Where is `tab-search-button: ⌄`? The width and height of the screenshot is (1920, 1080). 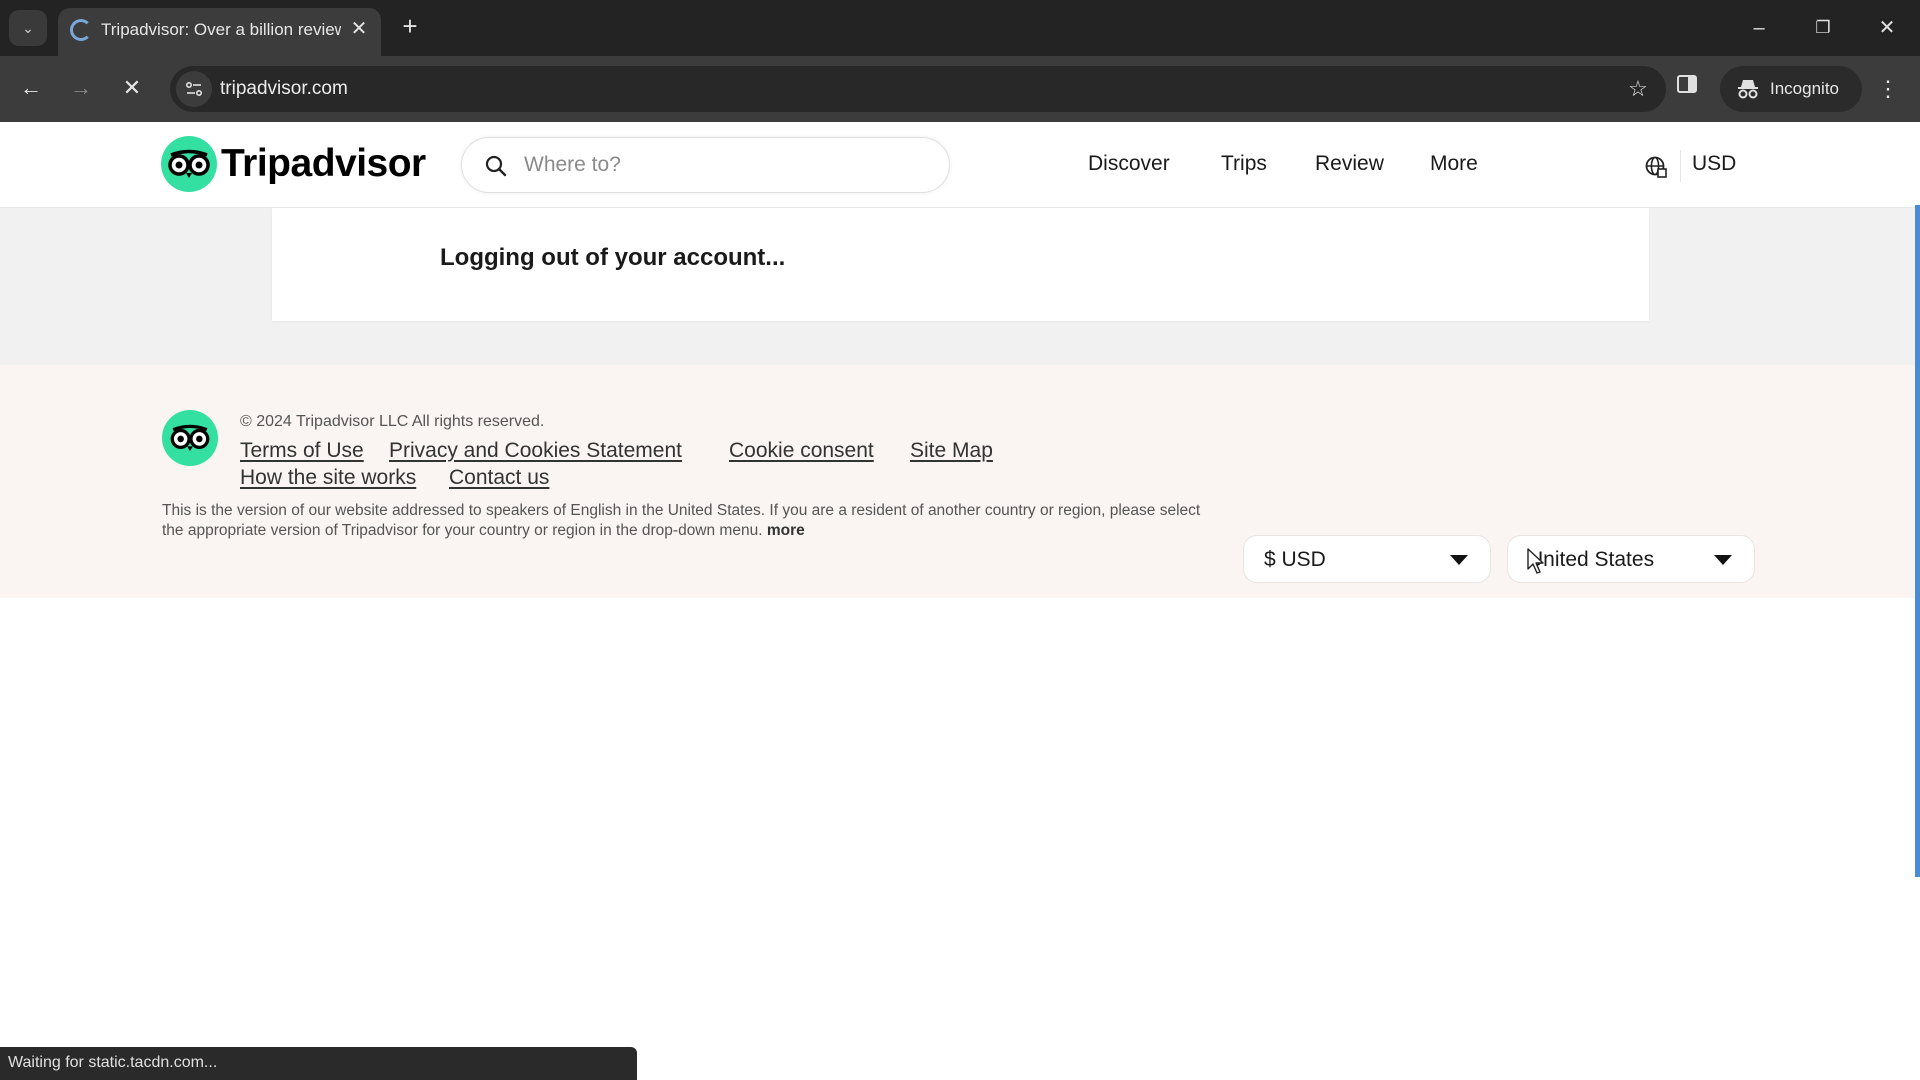
tab-search-button: ⌄ is located at coordinates (28, 28).